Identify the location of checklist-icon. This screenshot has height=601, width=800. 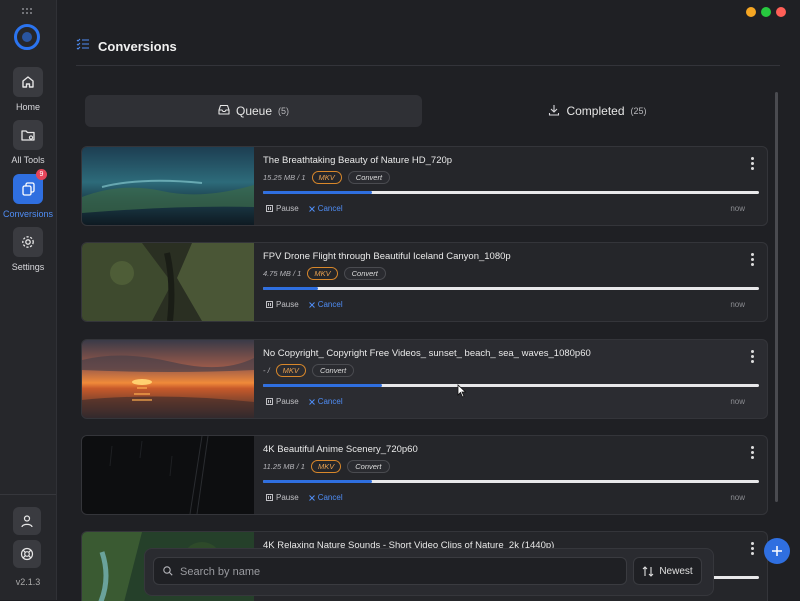
(83, 46).